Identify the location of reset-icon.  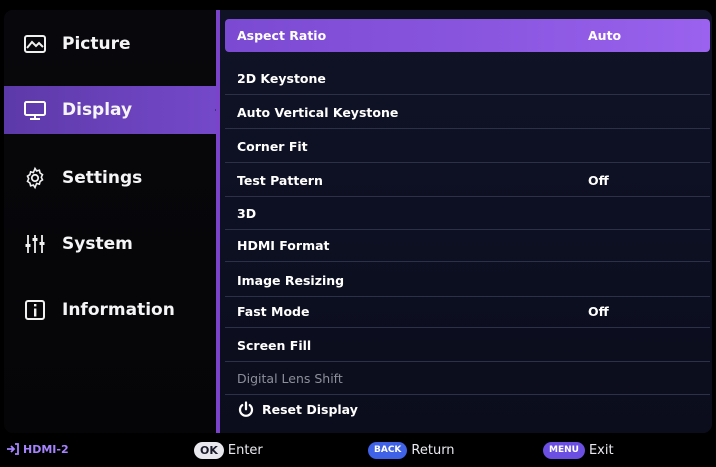
(246, 408).